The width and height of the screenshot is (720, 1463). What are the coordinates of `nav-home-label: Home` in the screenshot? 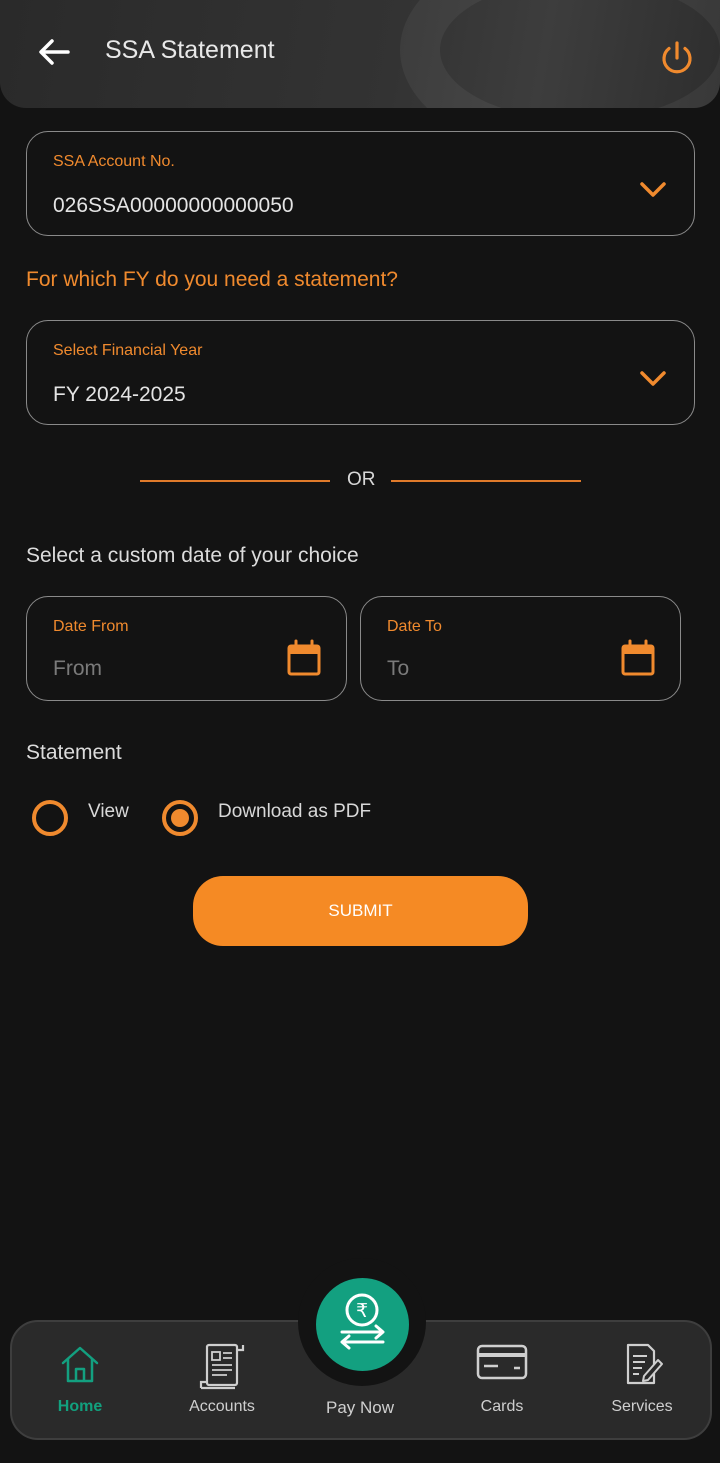 It's located at (80, 1406).